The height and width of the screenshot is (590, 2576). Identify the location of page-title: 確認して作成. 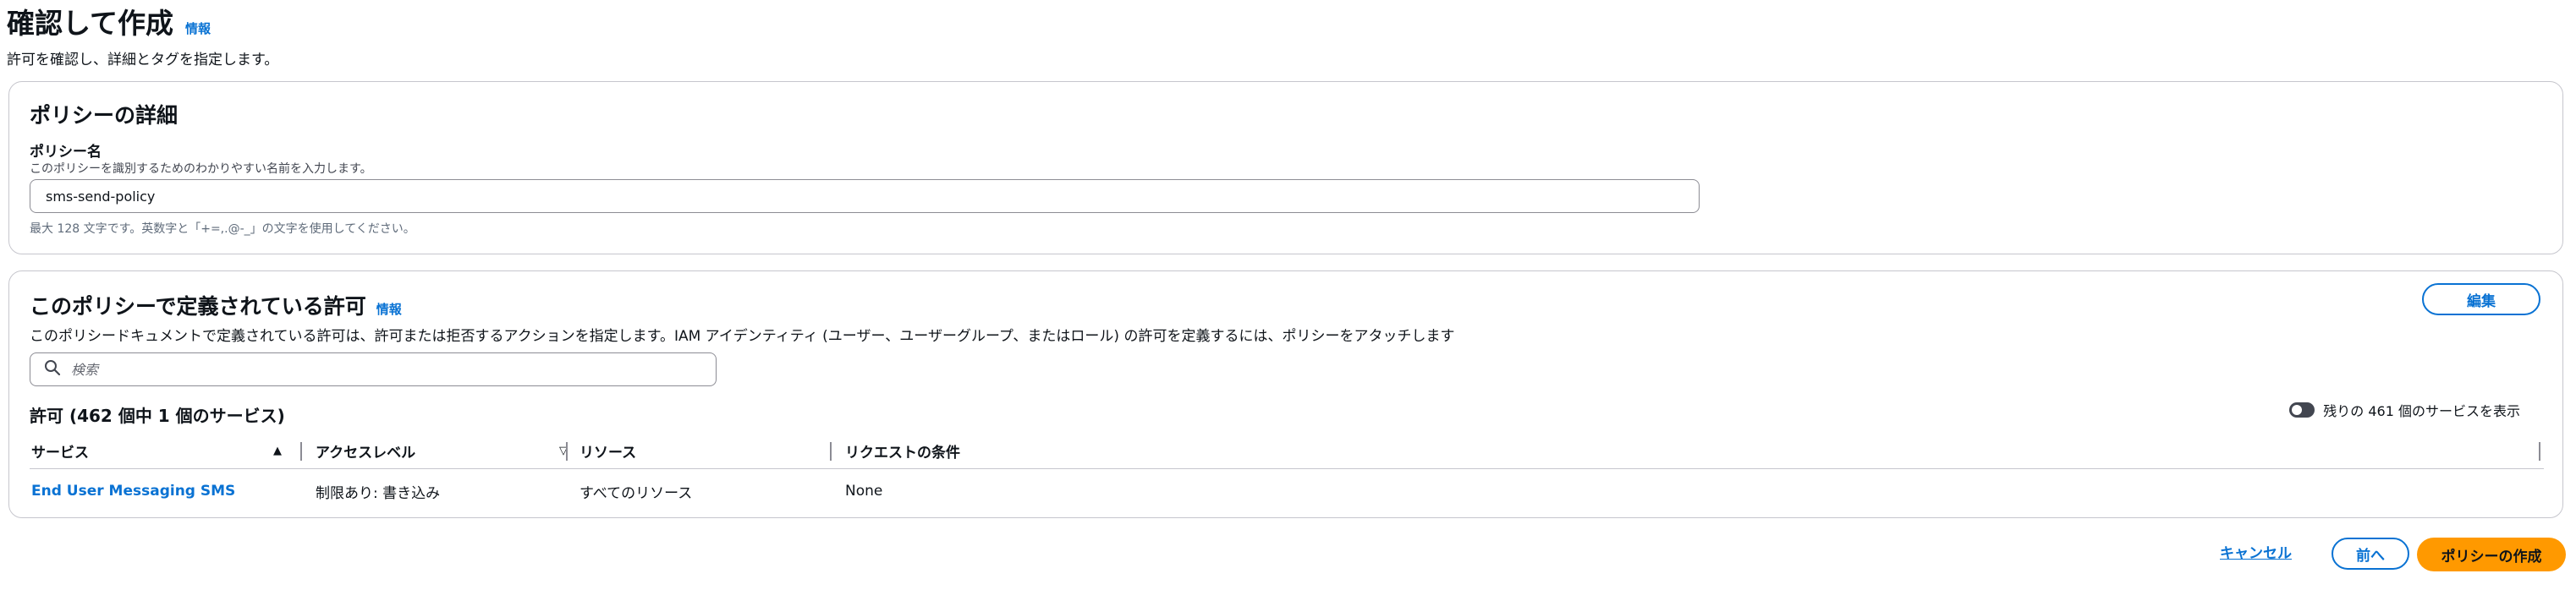
(90, 23).